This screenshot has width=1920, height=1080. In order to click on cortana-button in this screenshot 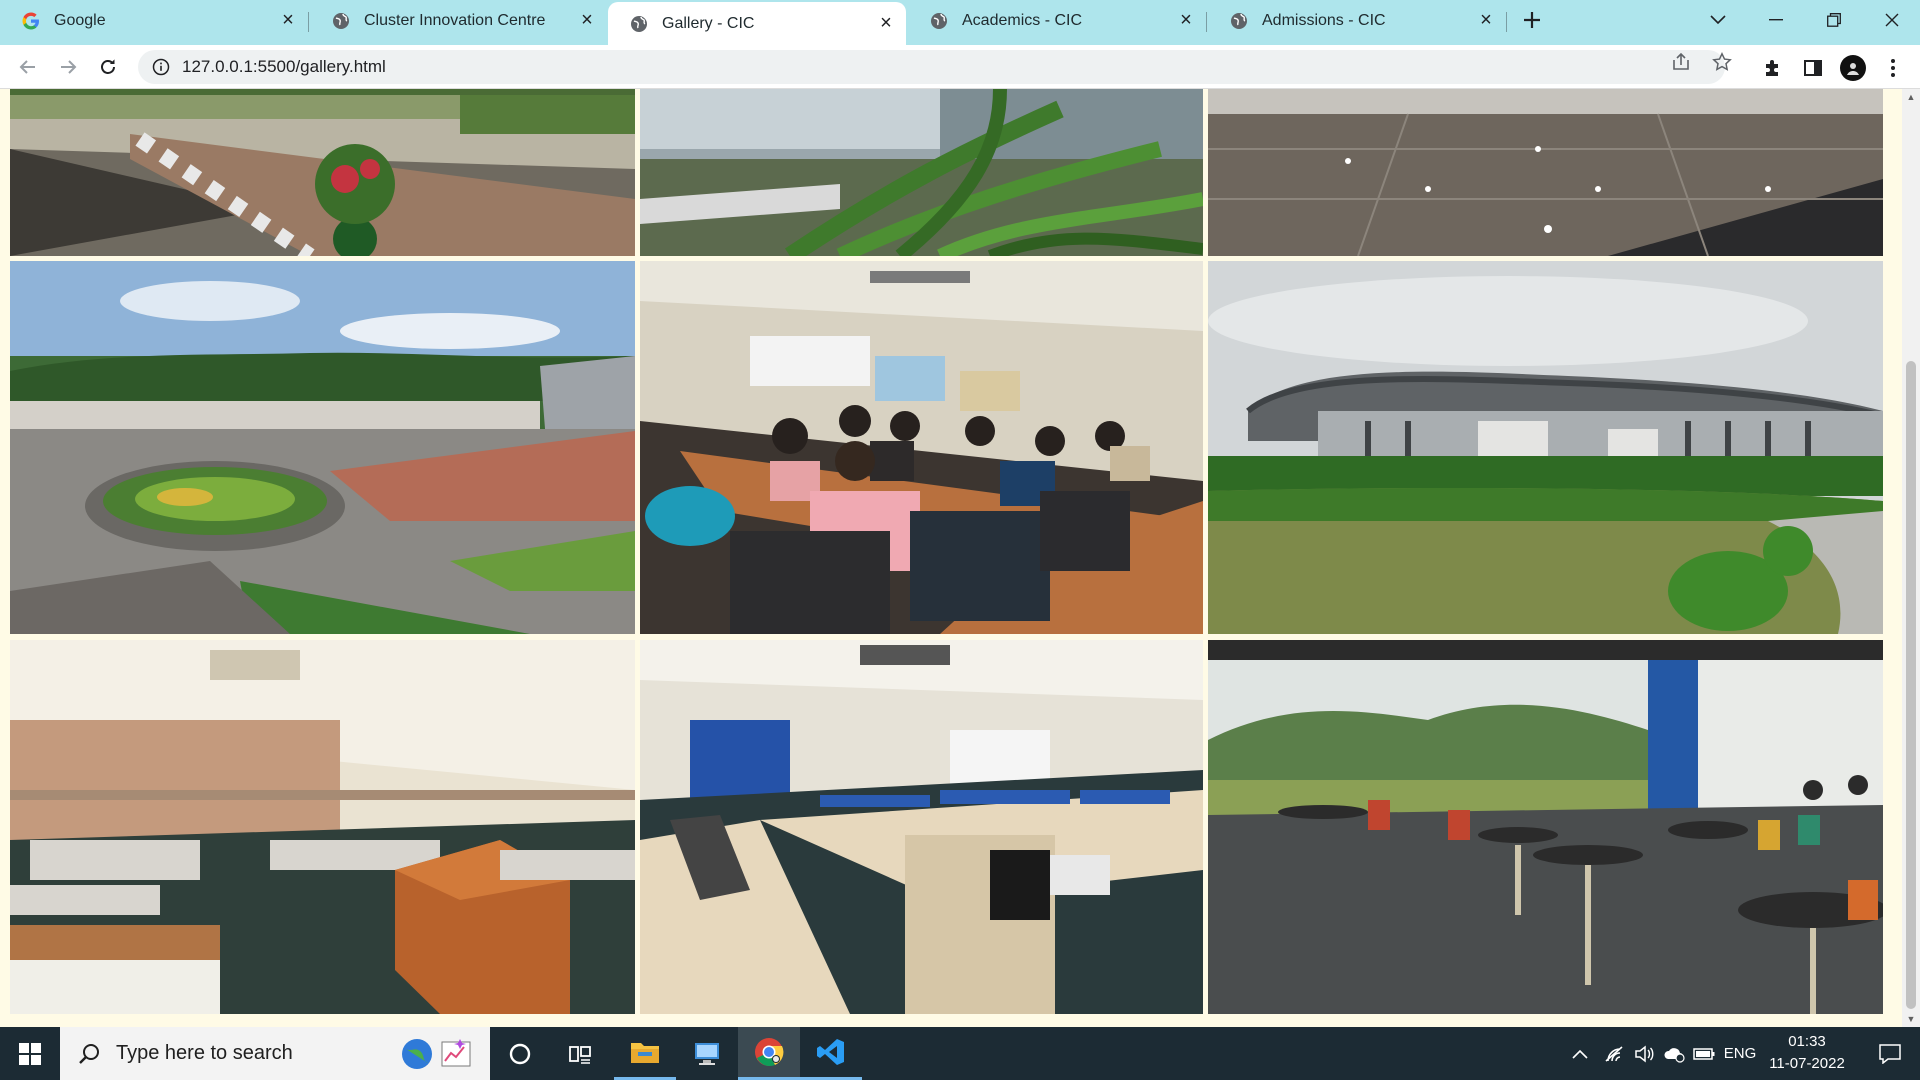, I will do `click(520, 1053)`.